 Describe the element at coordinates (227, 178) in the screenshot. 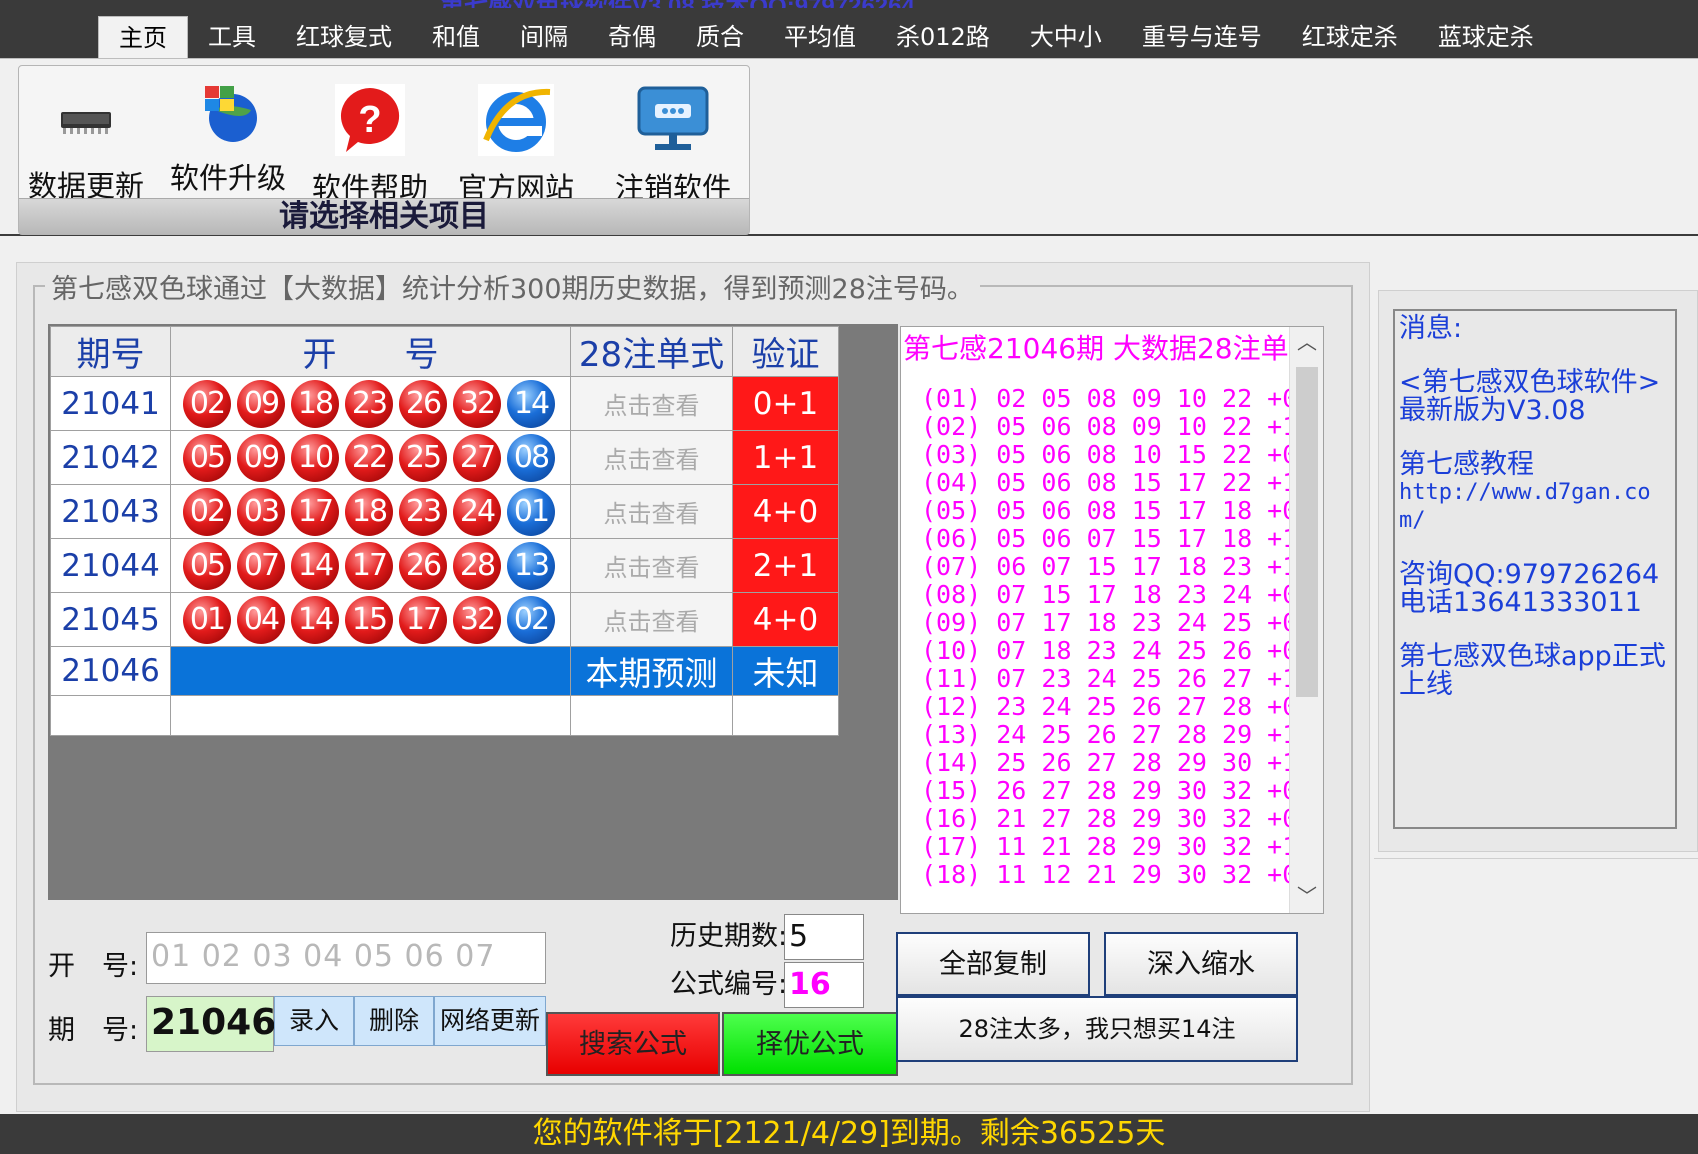

I see `upgrade-label: 软件升级` at that location.